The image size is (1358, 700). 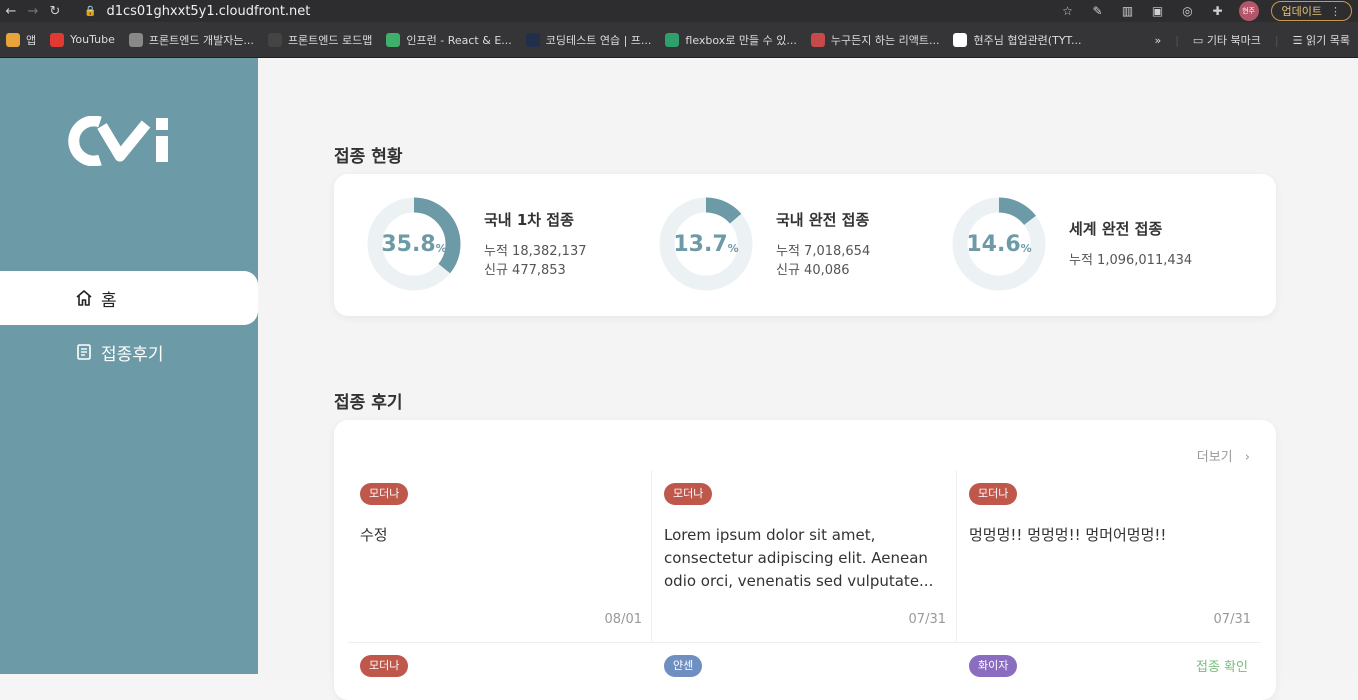 What do you see at coordinates (1128, 11) in the screenshot?
I see `extension-barcode-icon: ▥` at bounding box center [1128, 11].